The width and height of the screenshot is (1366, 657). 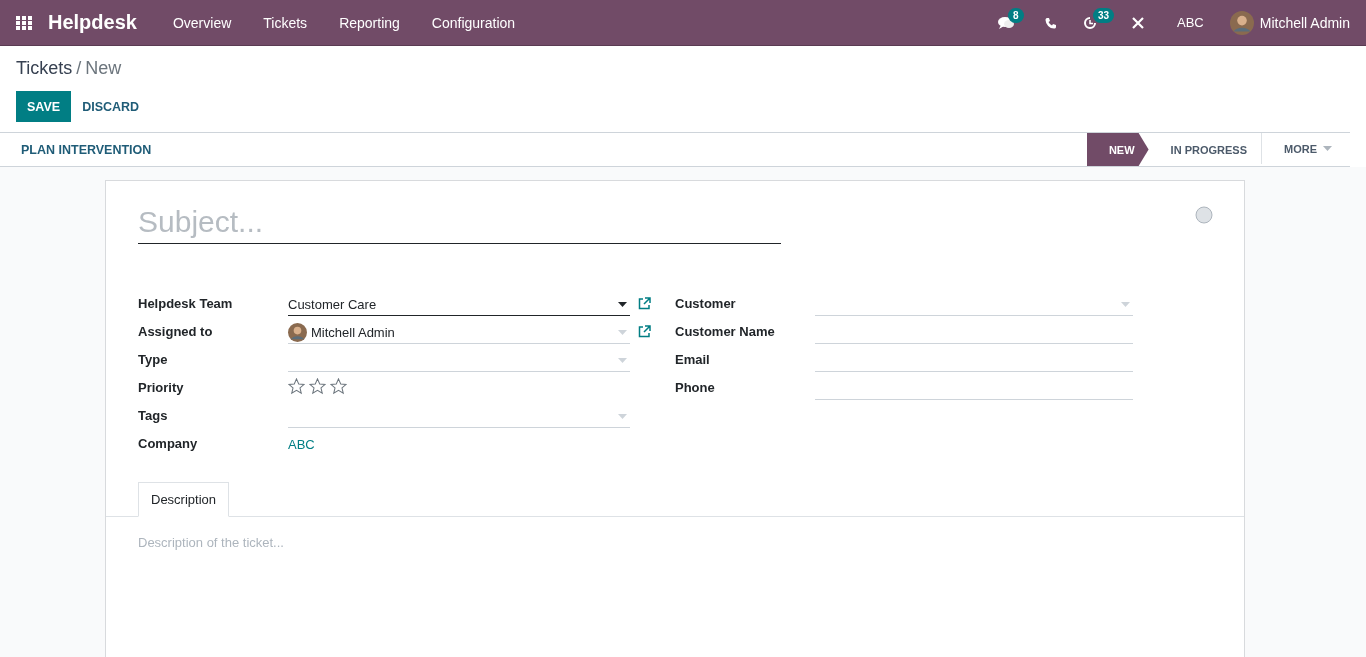 I want to click on clock-icon, so click(x=1090, y=22).